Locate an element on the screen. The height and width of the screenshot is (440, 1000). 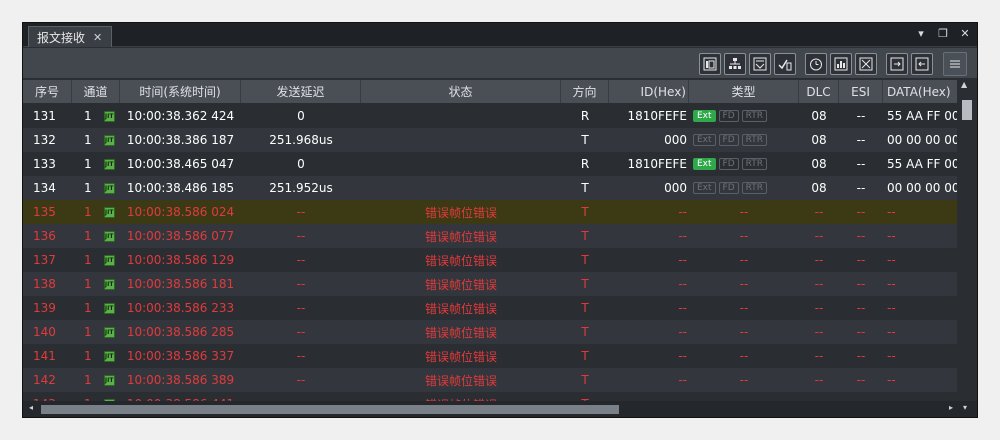
timer-button is located at coordinates (816, 64).